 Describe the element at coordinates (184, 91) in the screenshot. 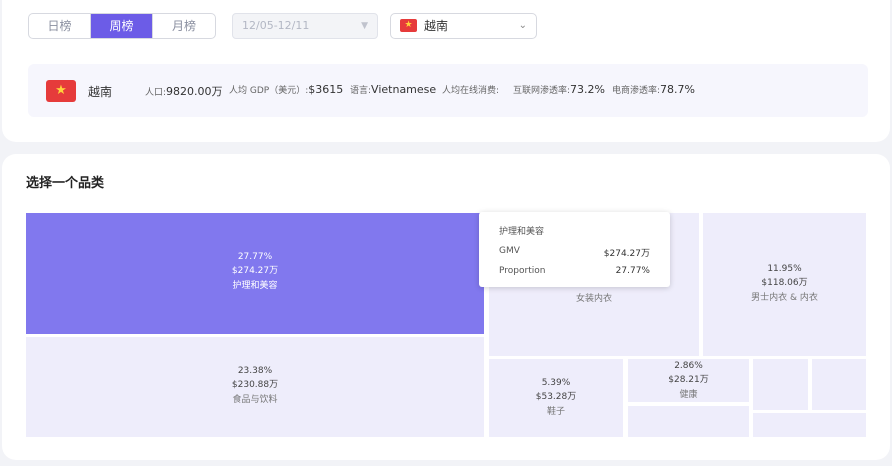

I see `population-stat: 人口:9820.00万` at that location.